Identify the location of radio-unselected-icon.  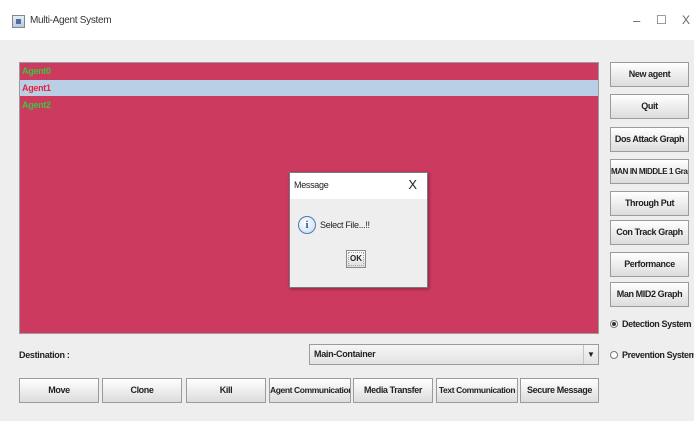
(614, 355).